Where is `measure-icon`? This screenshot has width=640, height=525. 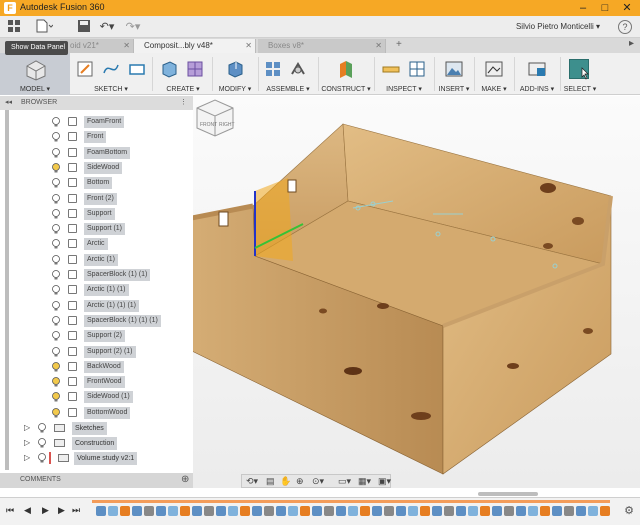
measure-icon is located at coordinates (391, 69).